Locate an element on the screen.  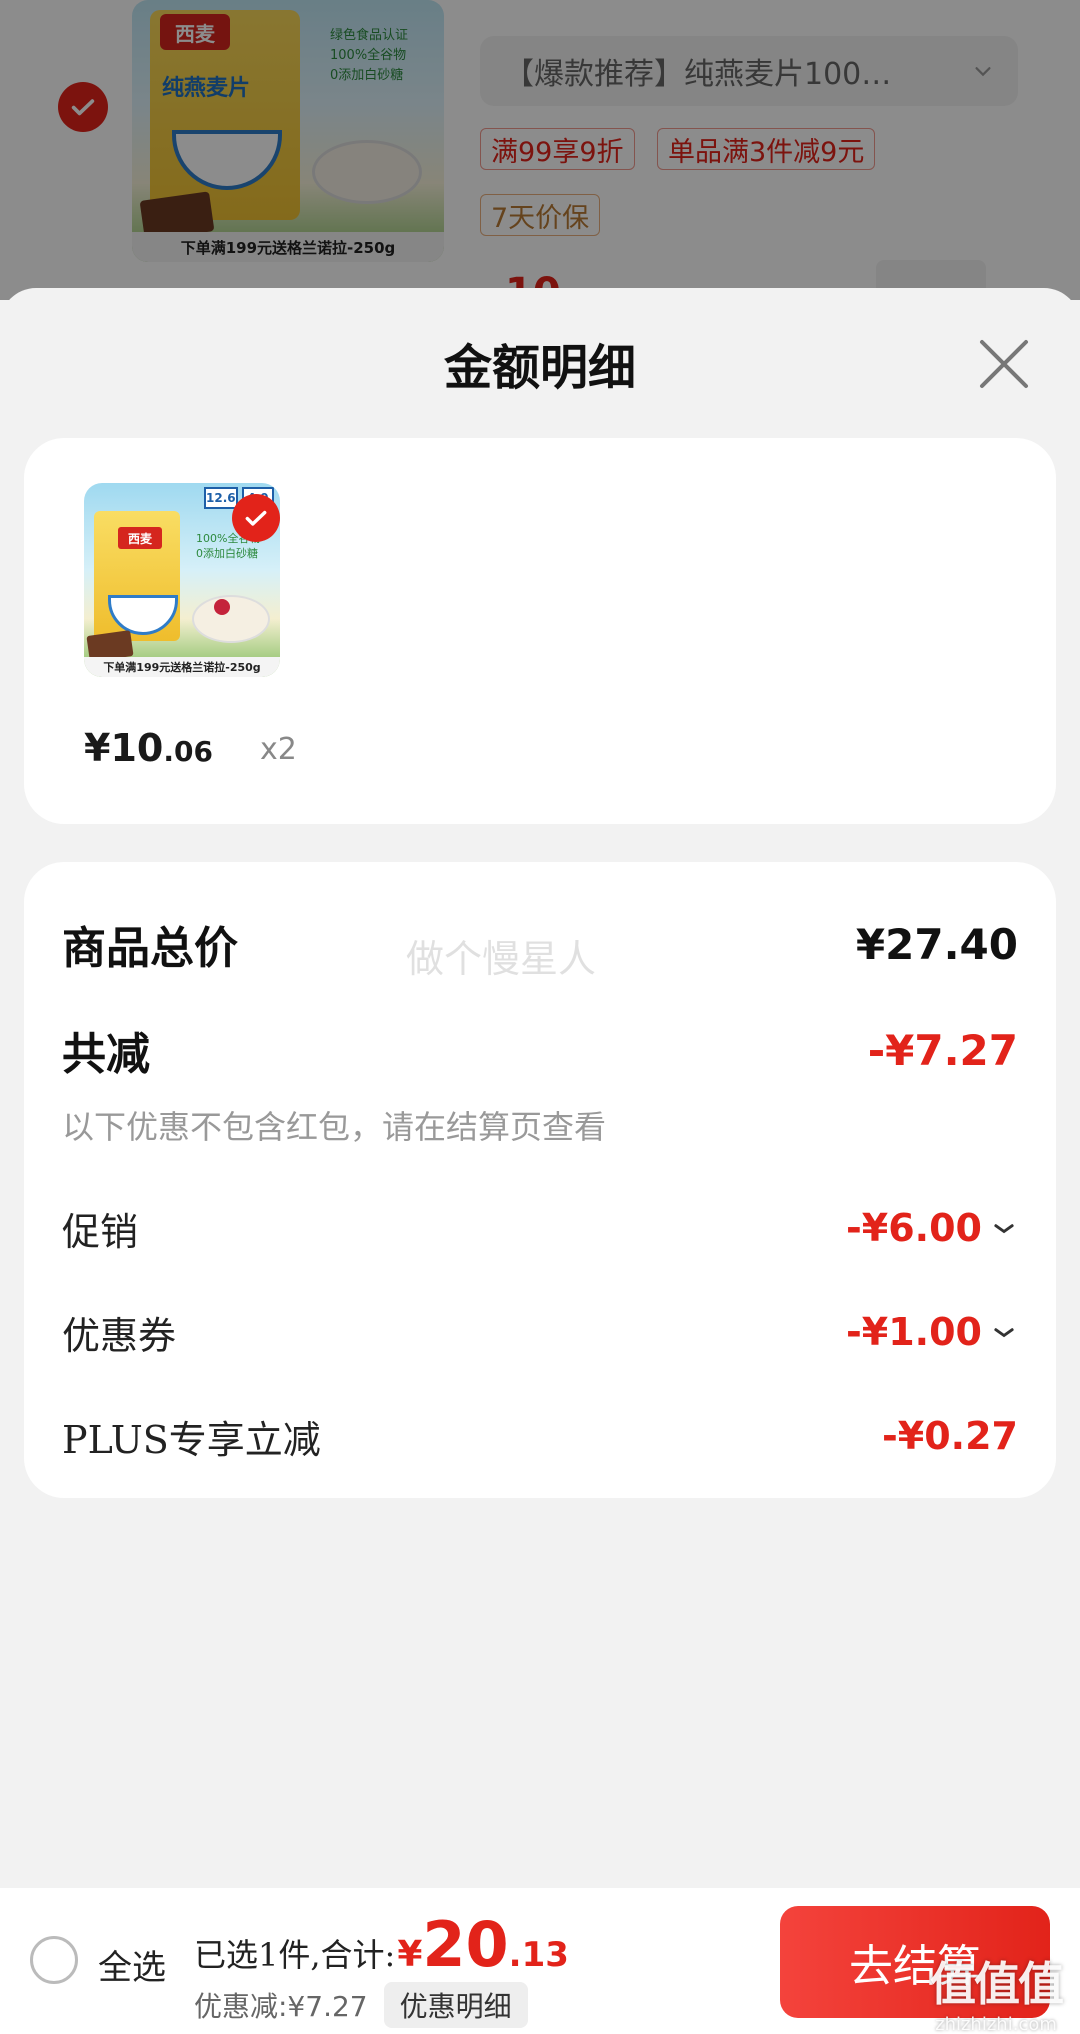
modal-backdrop is located at coordinates (540, 150).